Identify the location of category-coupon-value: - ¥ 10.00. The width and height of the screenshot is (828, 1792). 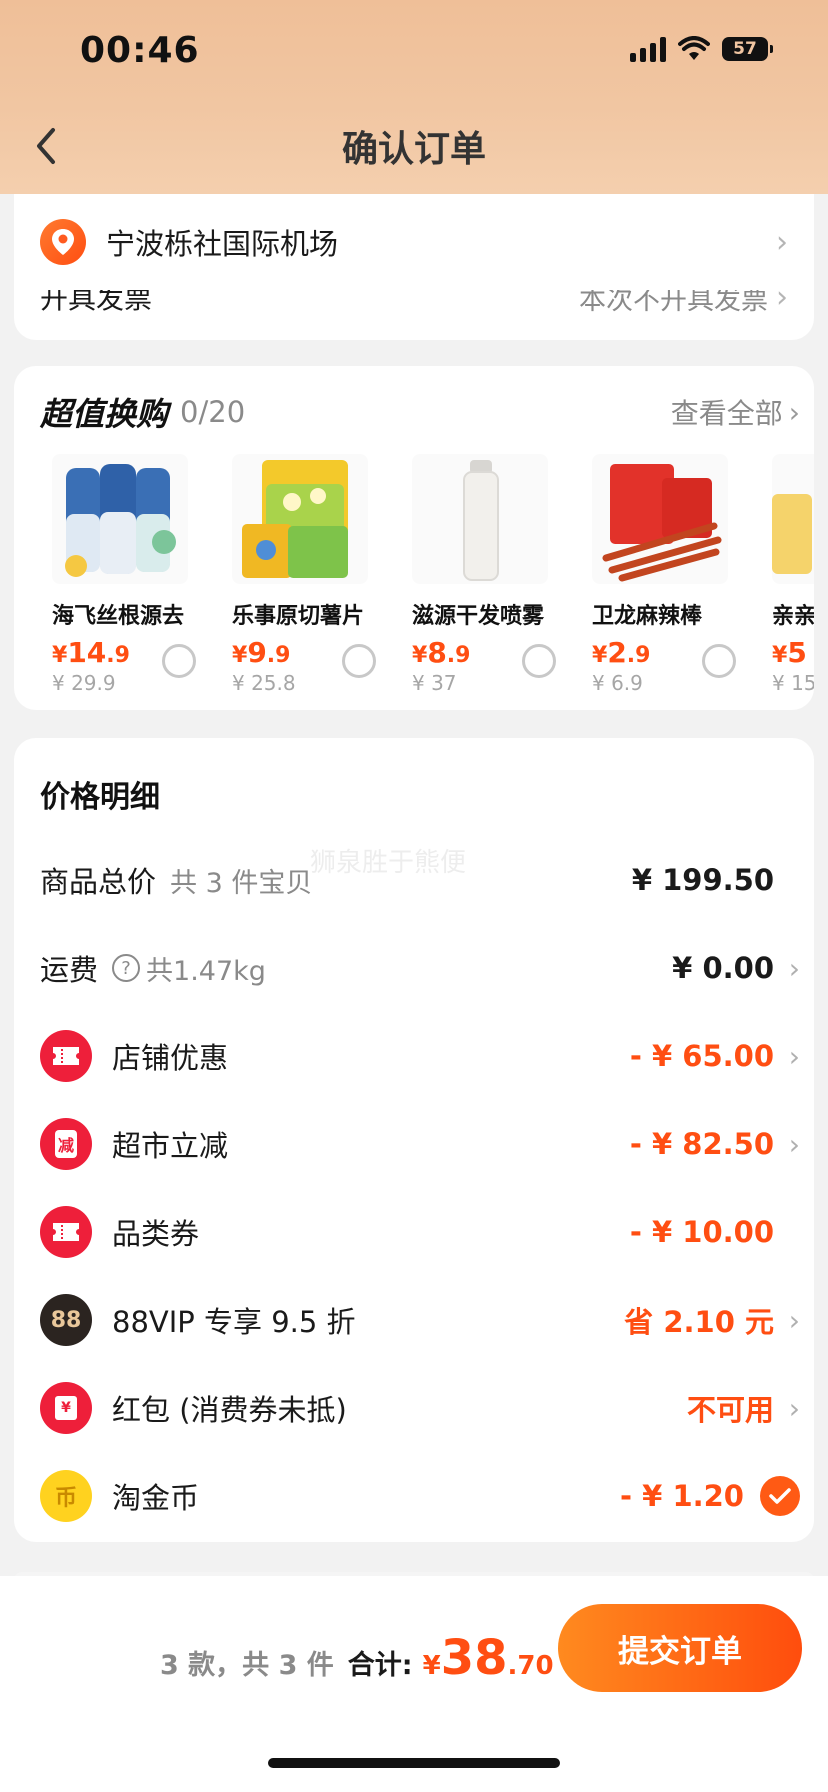
(701, 1232).